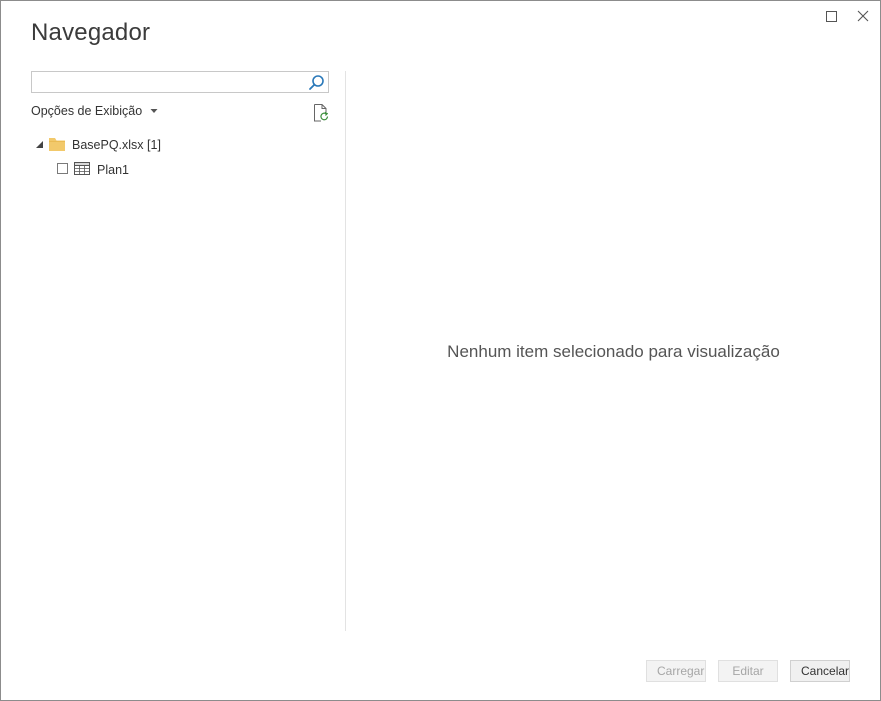 The width and height of the screenshot is (881, 701). I want to click on sheet-checkbox, so click(62, 168).